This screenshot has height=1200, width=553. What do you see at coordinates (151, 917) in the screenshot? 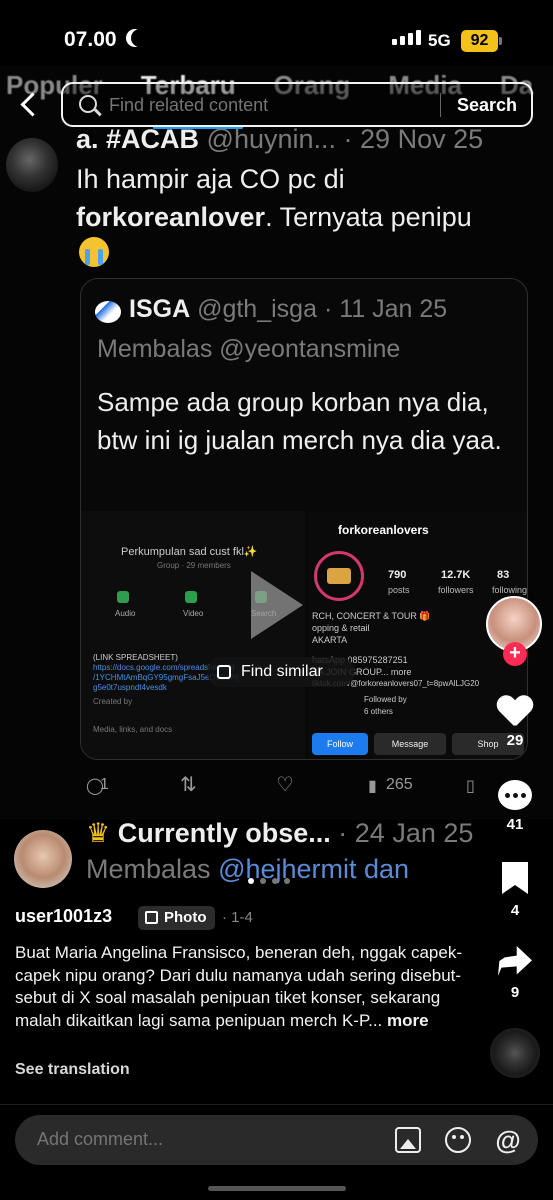
I see `photo-icon` at bounding box center [151, 917].